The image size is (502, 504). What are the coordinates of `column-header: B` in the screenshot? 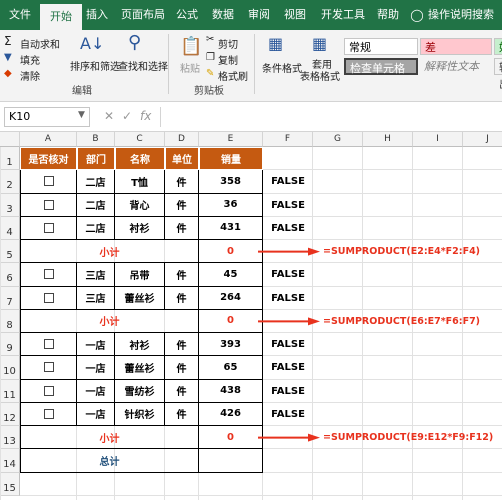 It's located at (96, 139).